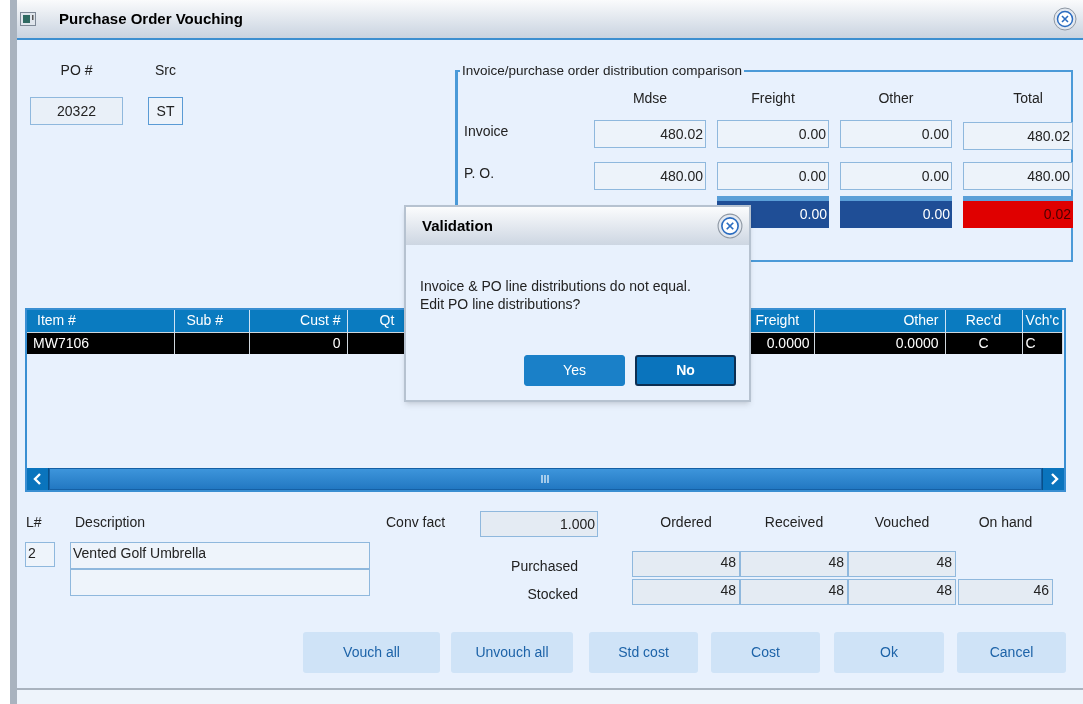 This screenshot has height=704, width=1083. What do you see at coordinates (574, 370) in the screenshot?
I see `dialog-button: Yes` at bounding box center [574, 370].